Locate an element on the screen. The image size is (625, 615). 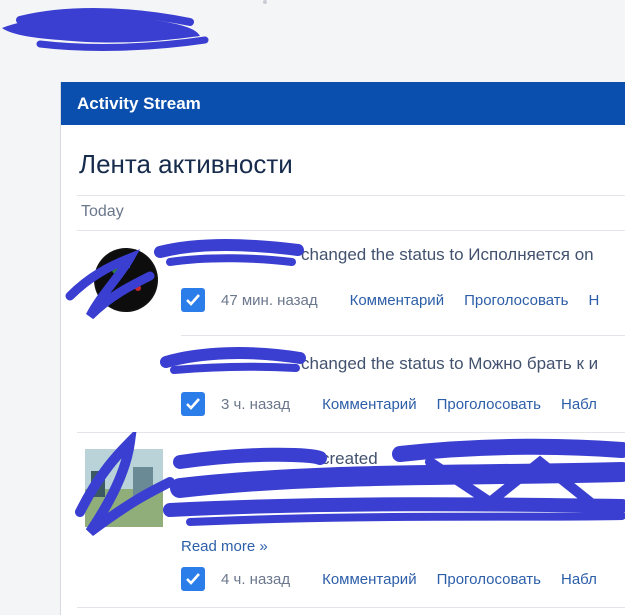
redaction-scribble is located at coordinates (105, 29).